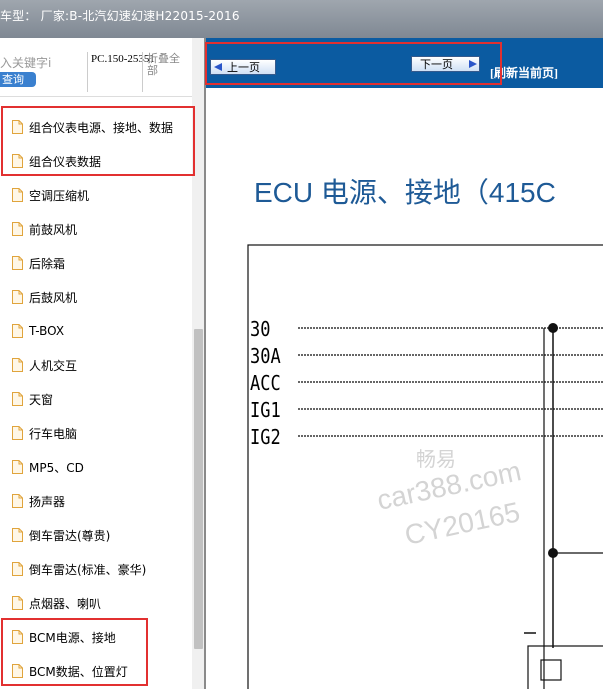 Image resolution: width=603 pixels, height=689 pixels. Describe the element at coordinates (47, 331) in the screenshot. I see `tree-item-label: T-BOX` at that location.